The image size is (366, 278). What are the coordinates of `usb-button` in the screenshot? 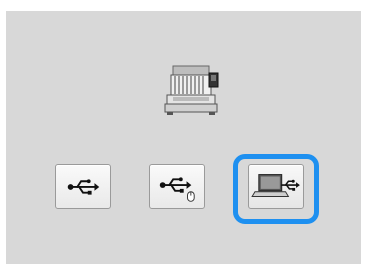 It's located at (83, 186).